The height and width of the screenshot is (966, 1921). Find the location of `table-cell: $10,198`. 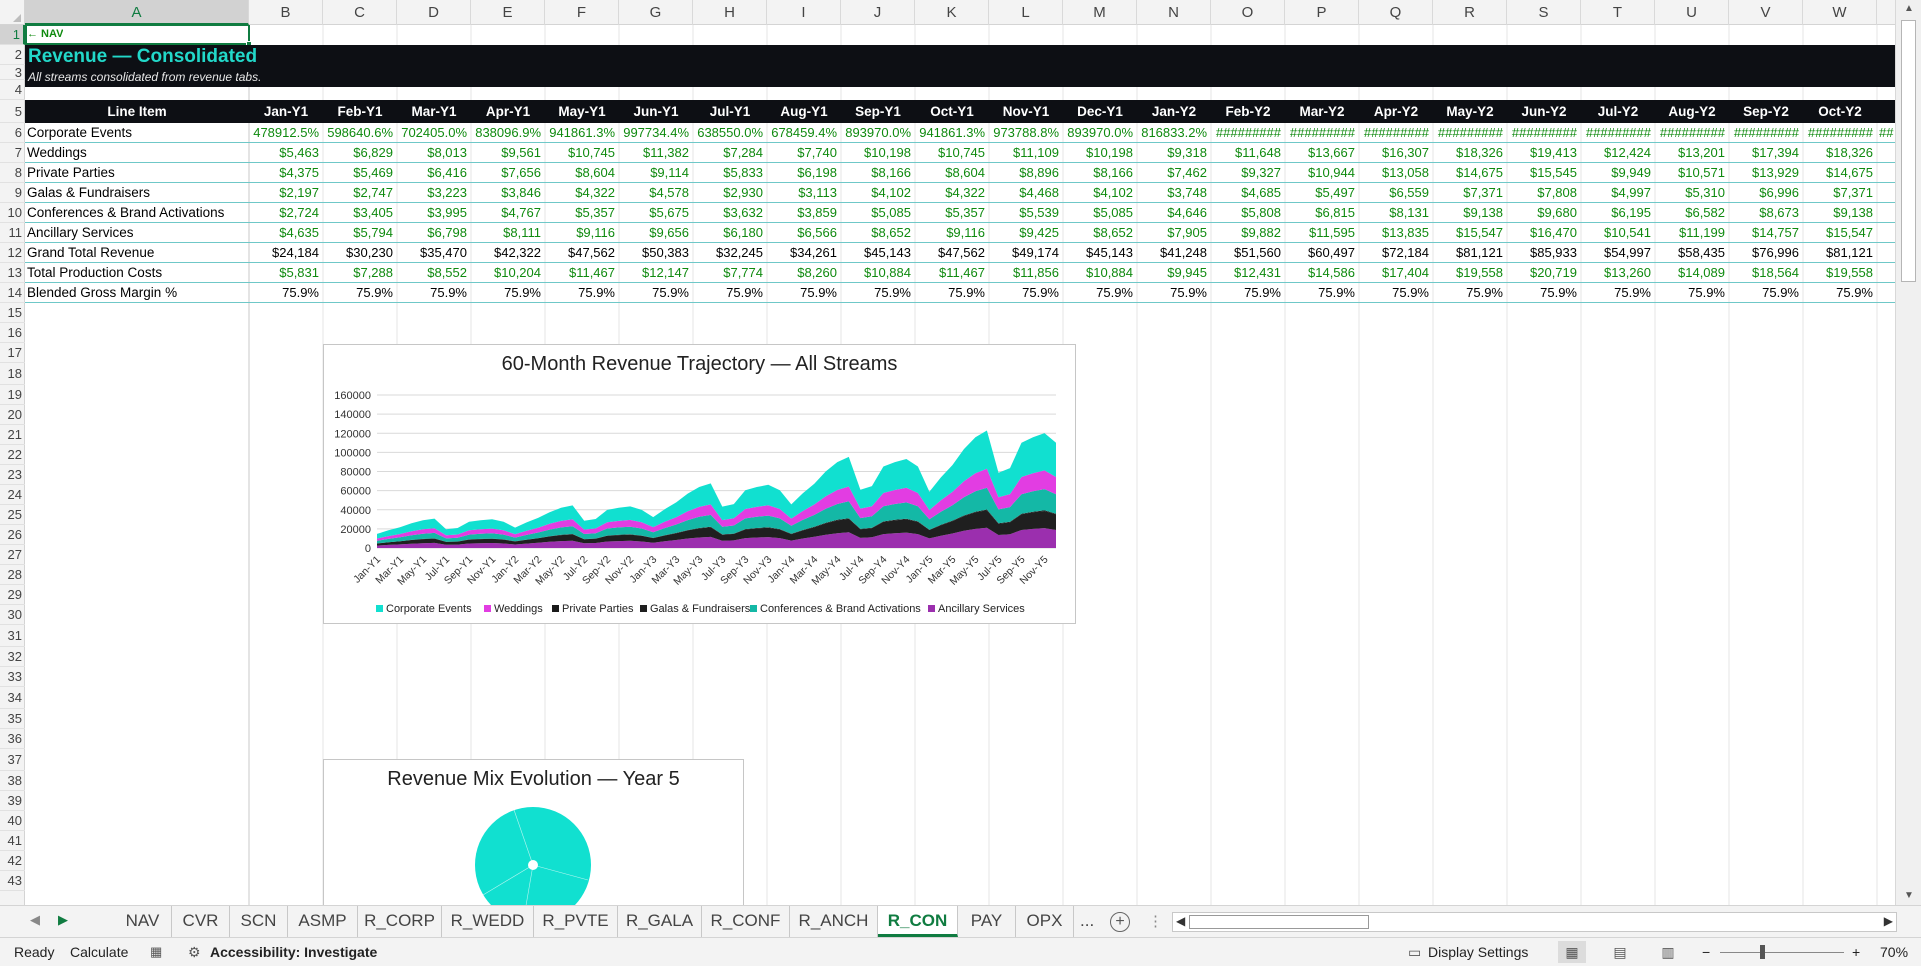

table-cell: $10,198 is located at coordinates (876, 153).